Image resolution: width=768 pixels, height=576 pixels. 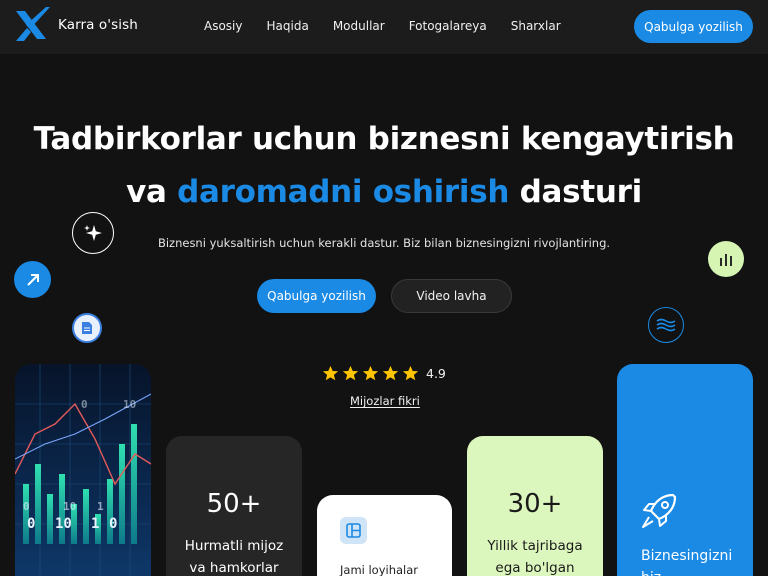 I want to click on hero-title-line-2: va daromadni oshirish dasturi, so click(x=384, y=192).